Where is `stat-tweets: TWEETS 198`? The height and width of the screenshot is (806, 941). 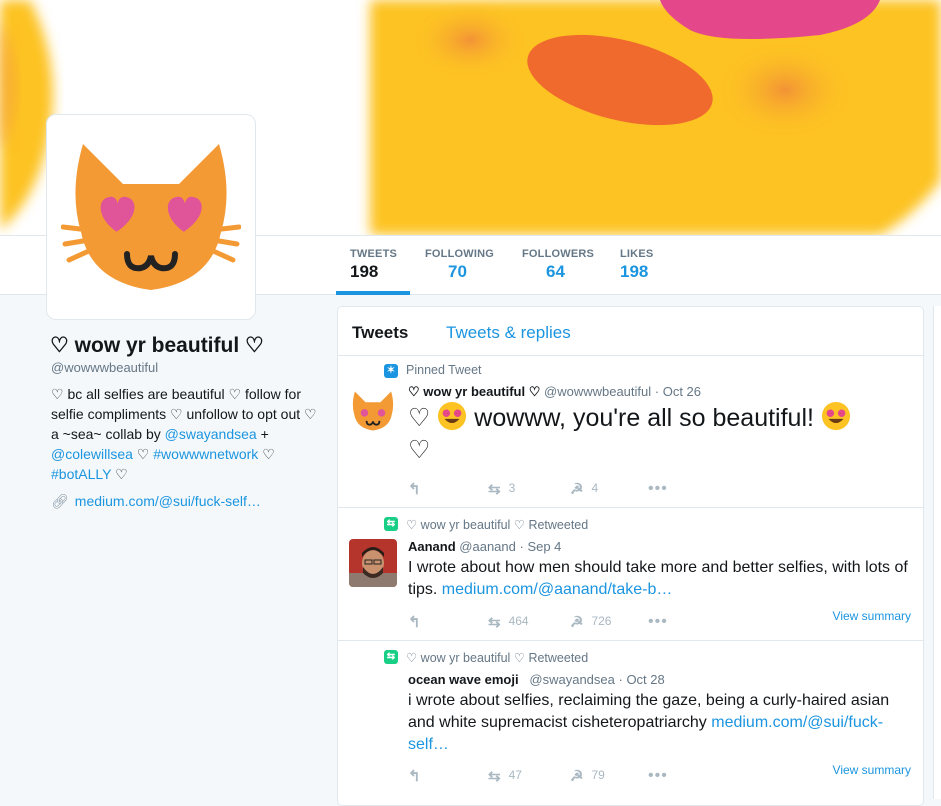
stat-tweets: TWEETS 198 is located at coordinates (373, 265).